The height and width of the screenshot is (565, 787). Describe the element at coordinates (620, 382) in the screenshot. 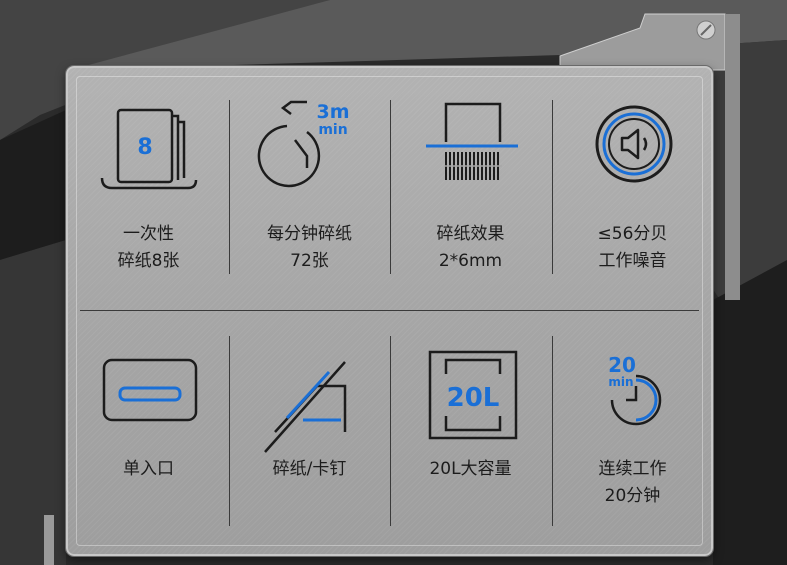

I see `timer-unit-text: min` at that location.